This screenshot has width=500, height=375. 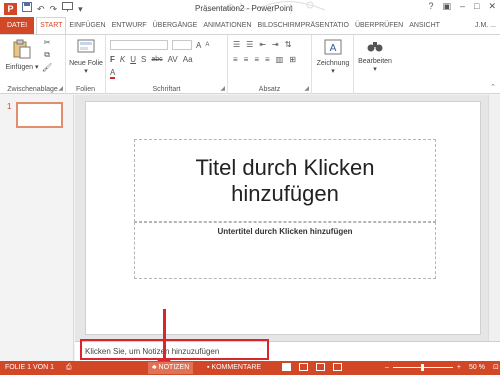 I want to click on group-drawing: A Zeichnung ▾, so click(x=333, y=64).